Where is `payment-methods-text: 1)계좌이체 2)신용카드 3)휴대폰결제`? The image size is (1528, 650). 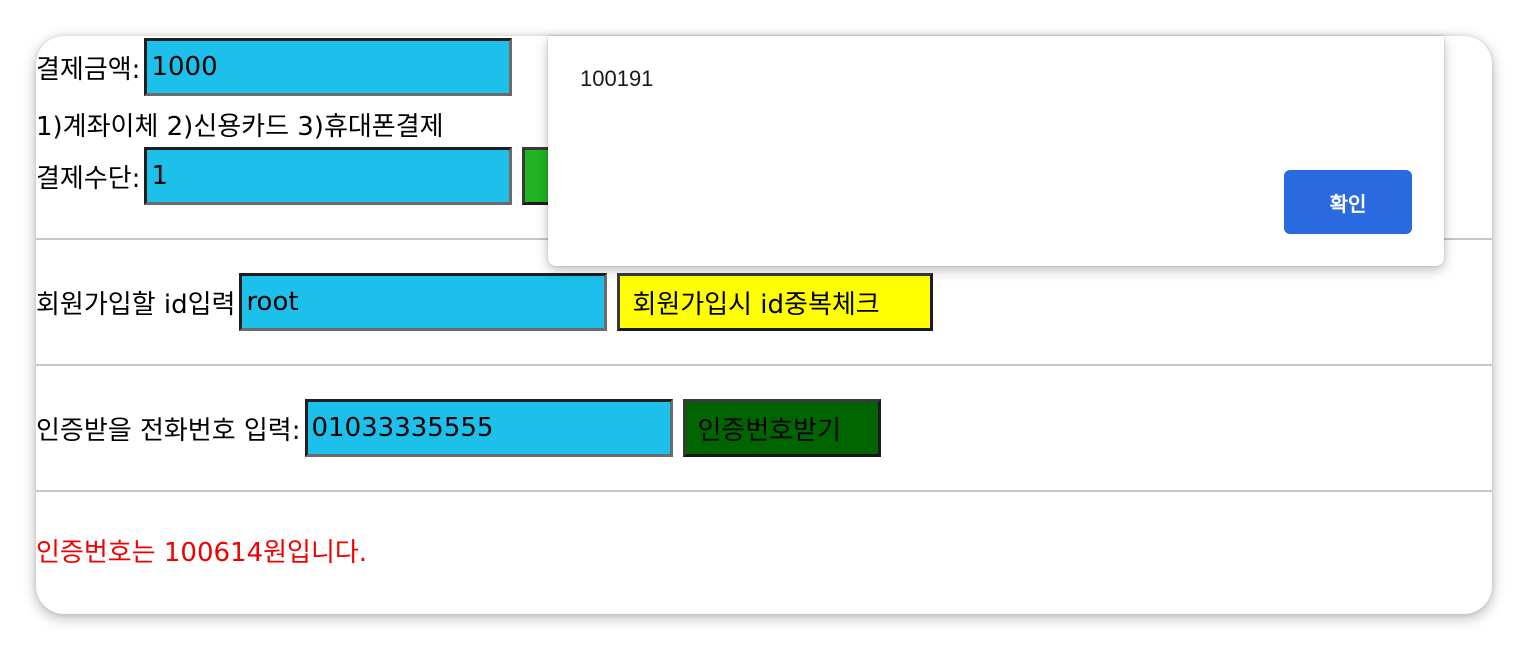
payment-methods-text: 1)계좌이체 2)신용카드 3)휴대폰결제 is located at coordinates (240, 126).